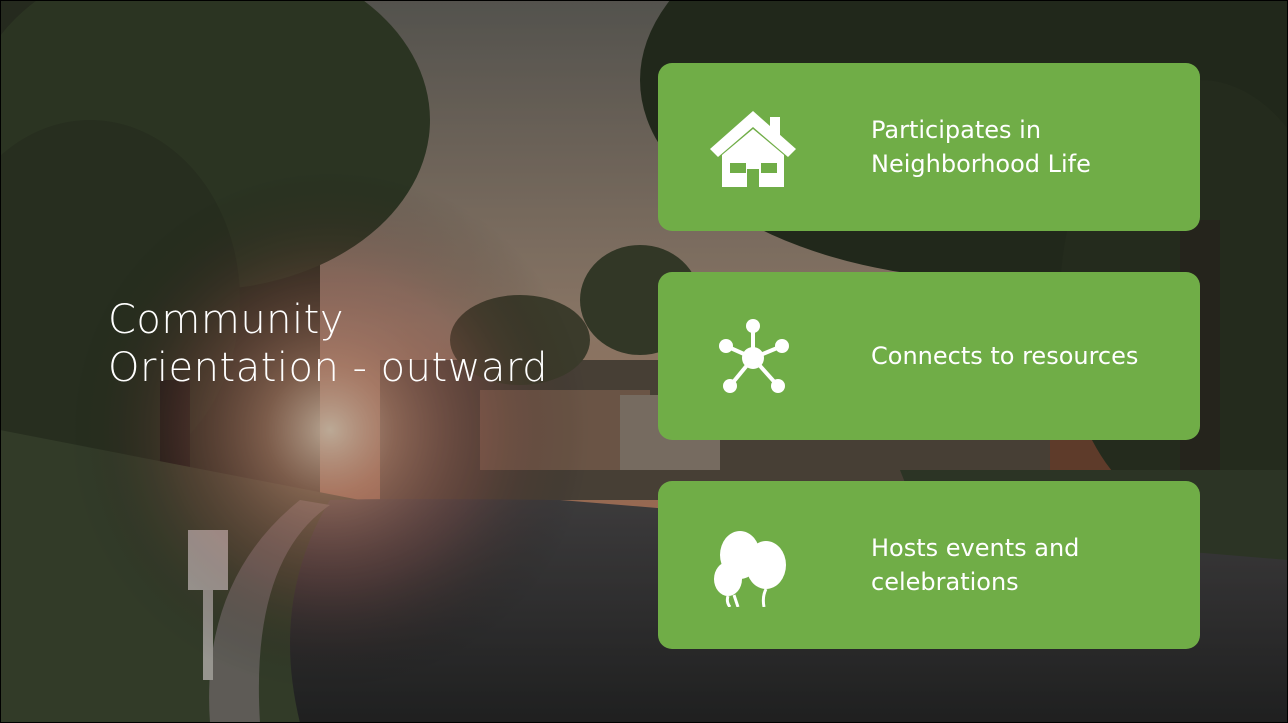  Describe the element at coordinates (753, 149) in the screenshot. I see `house-icon` at that location.